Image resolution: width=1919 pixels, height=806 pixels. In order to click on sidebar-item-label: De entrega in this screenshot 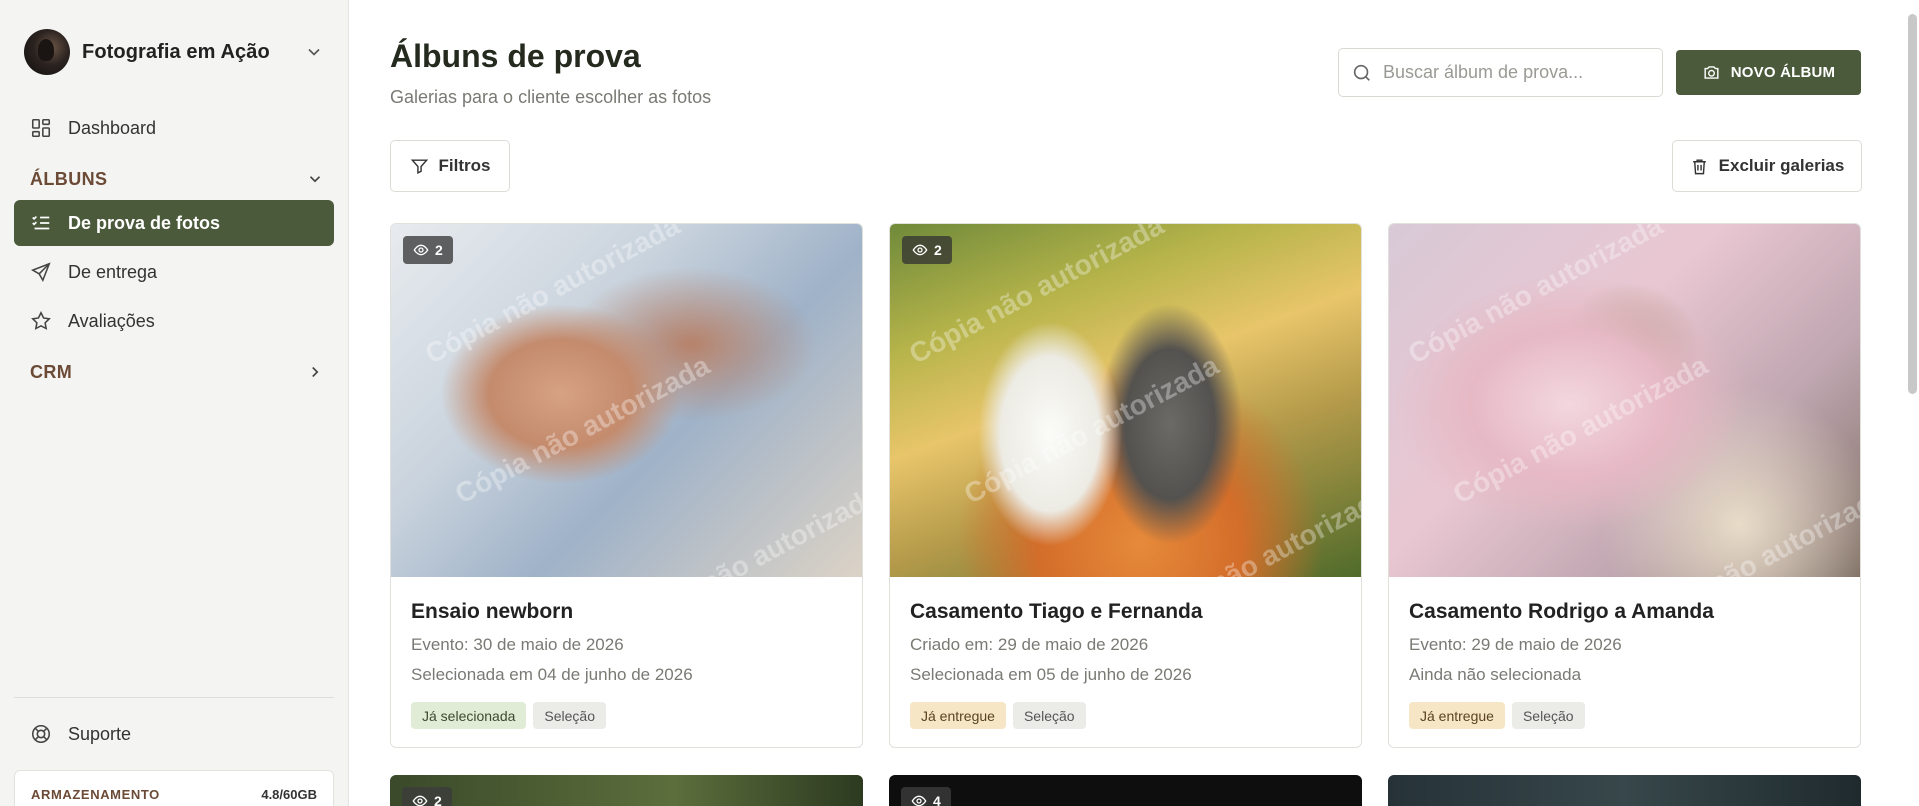, I will do `click(113, 271)`.